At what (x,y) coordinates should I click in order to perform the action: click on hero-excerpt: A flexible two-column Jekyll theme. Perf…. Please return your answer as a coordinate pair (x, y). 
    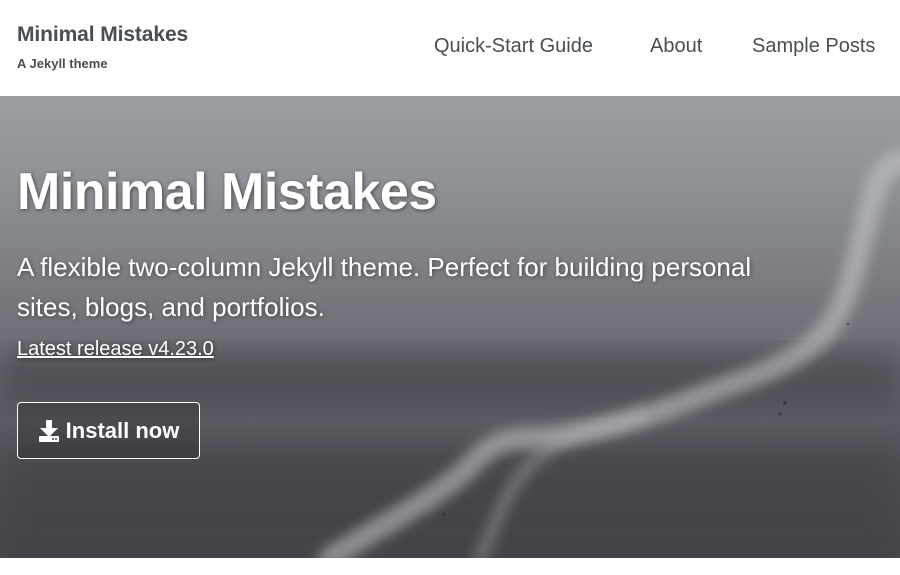
    Looking at the image, I should click on (384, 287).